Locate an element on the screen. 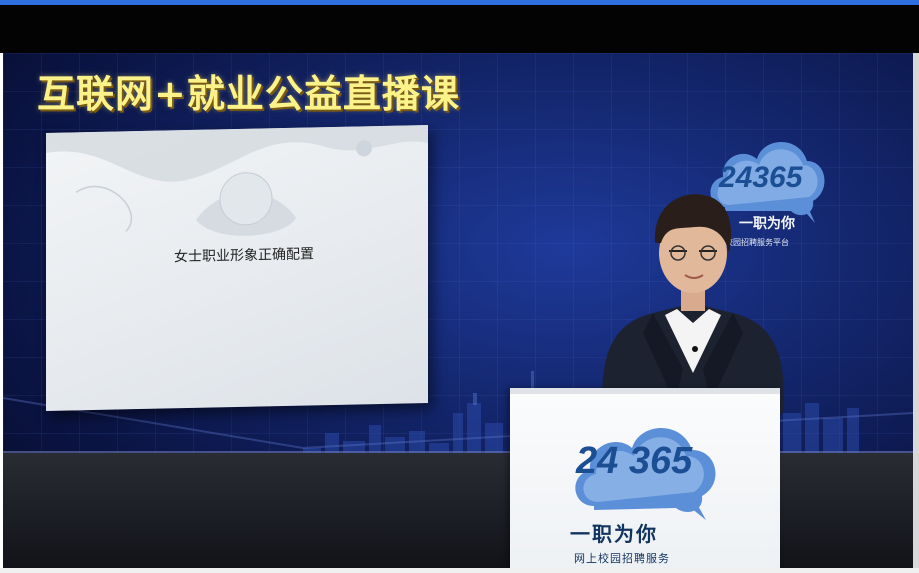 The image size is (919, 573). podium-brand-logo: 24 365 一职为你 网上校园招聘服务 is located at coordinates (648, 487).